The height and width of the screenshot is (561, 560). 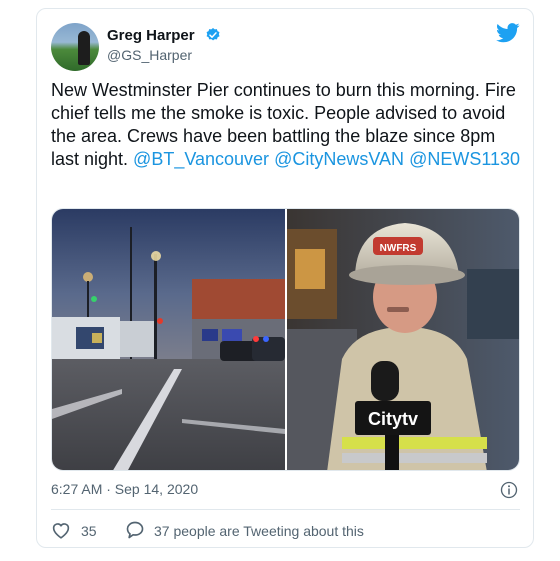 What do you see at coordinates (508, 33) in the screenshot?
I see `twitter-bird-icon` at bounding box center [508, 33].